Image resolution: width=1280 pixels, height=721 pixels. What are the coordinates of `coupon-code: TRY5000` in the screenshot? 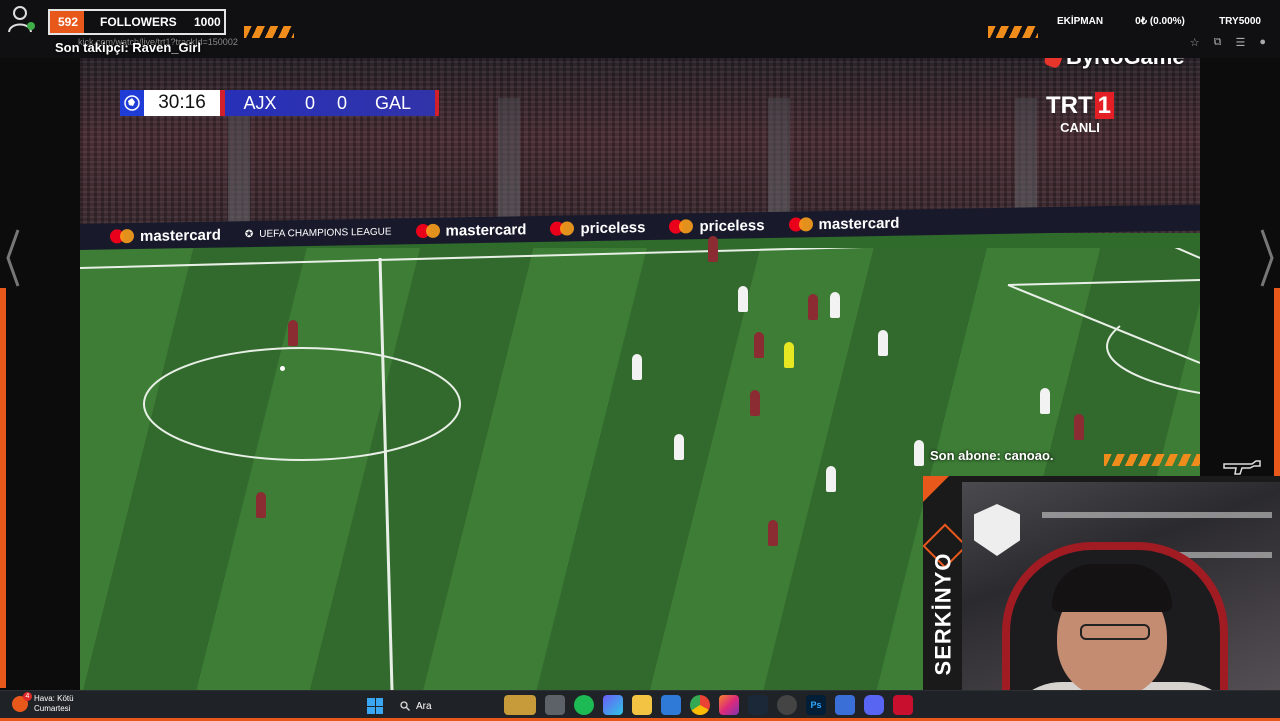 It's located at (1240, 21).